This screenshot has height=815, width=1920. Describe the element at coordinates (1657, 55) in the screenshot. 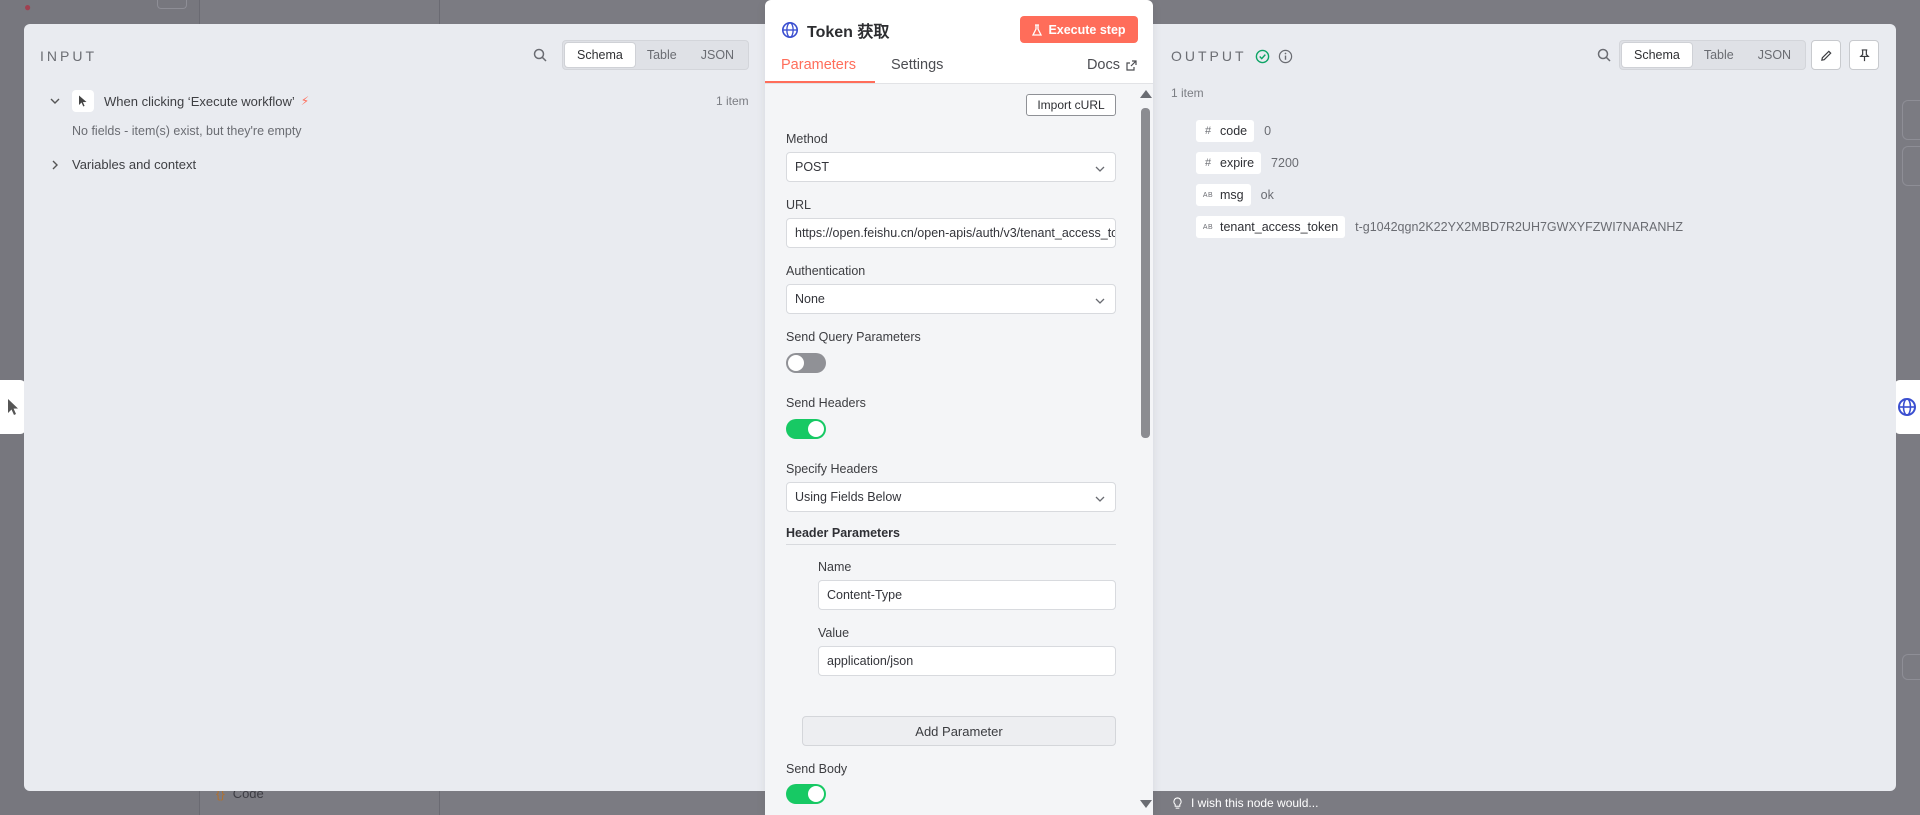

I see `output-view-schema: Schema` at that location.